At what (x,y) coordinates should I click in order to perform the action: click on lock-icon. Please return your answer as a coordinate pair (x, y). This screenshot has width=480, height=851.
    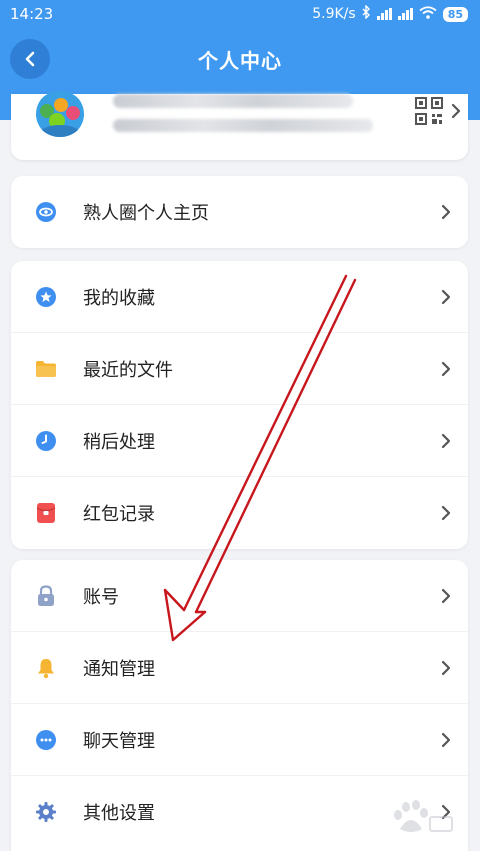
    Looking at the image, I should click on (46, 595).